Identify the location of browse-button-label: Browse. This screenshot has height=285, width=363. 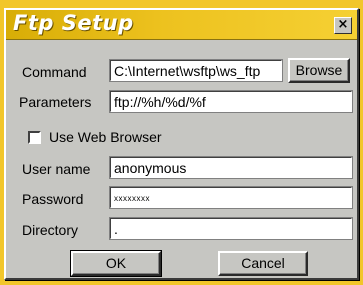
(319, 70).